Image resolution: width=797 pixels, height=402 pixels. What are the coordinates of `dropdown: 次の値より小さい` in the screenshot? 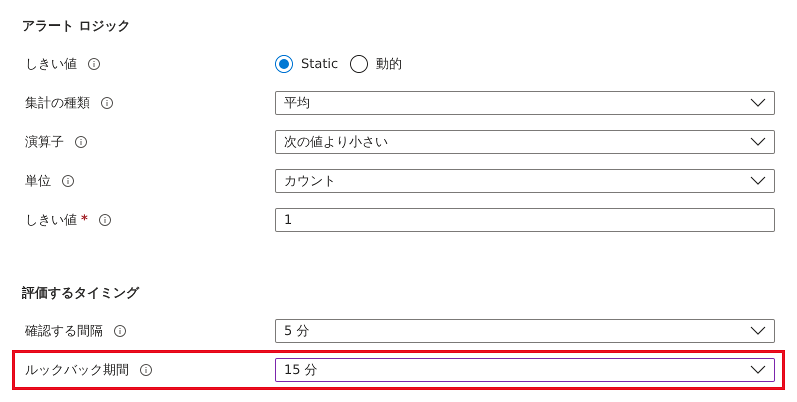 It's located at (525, 142).